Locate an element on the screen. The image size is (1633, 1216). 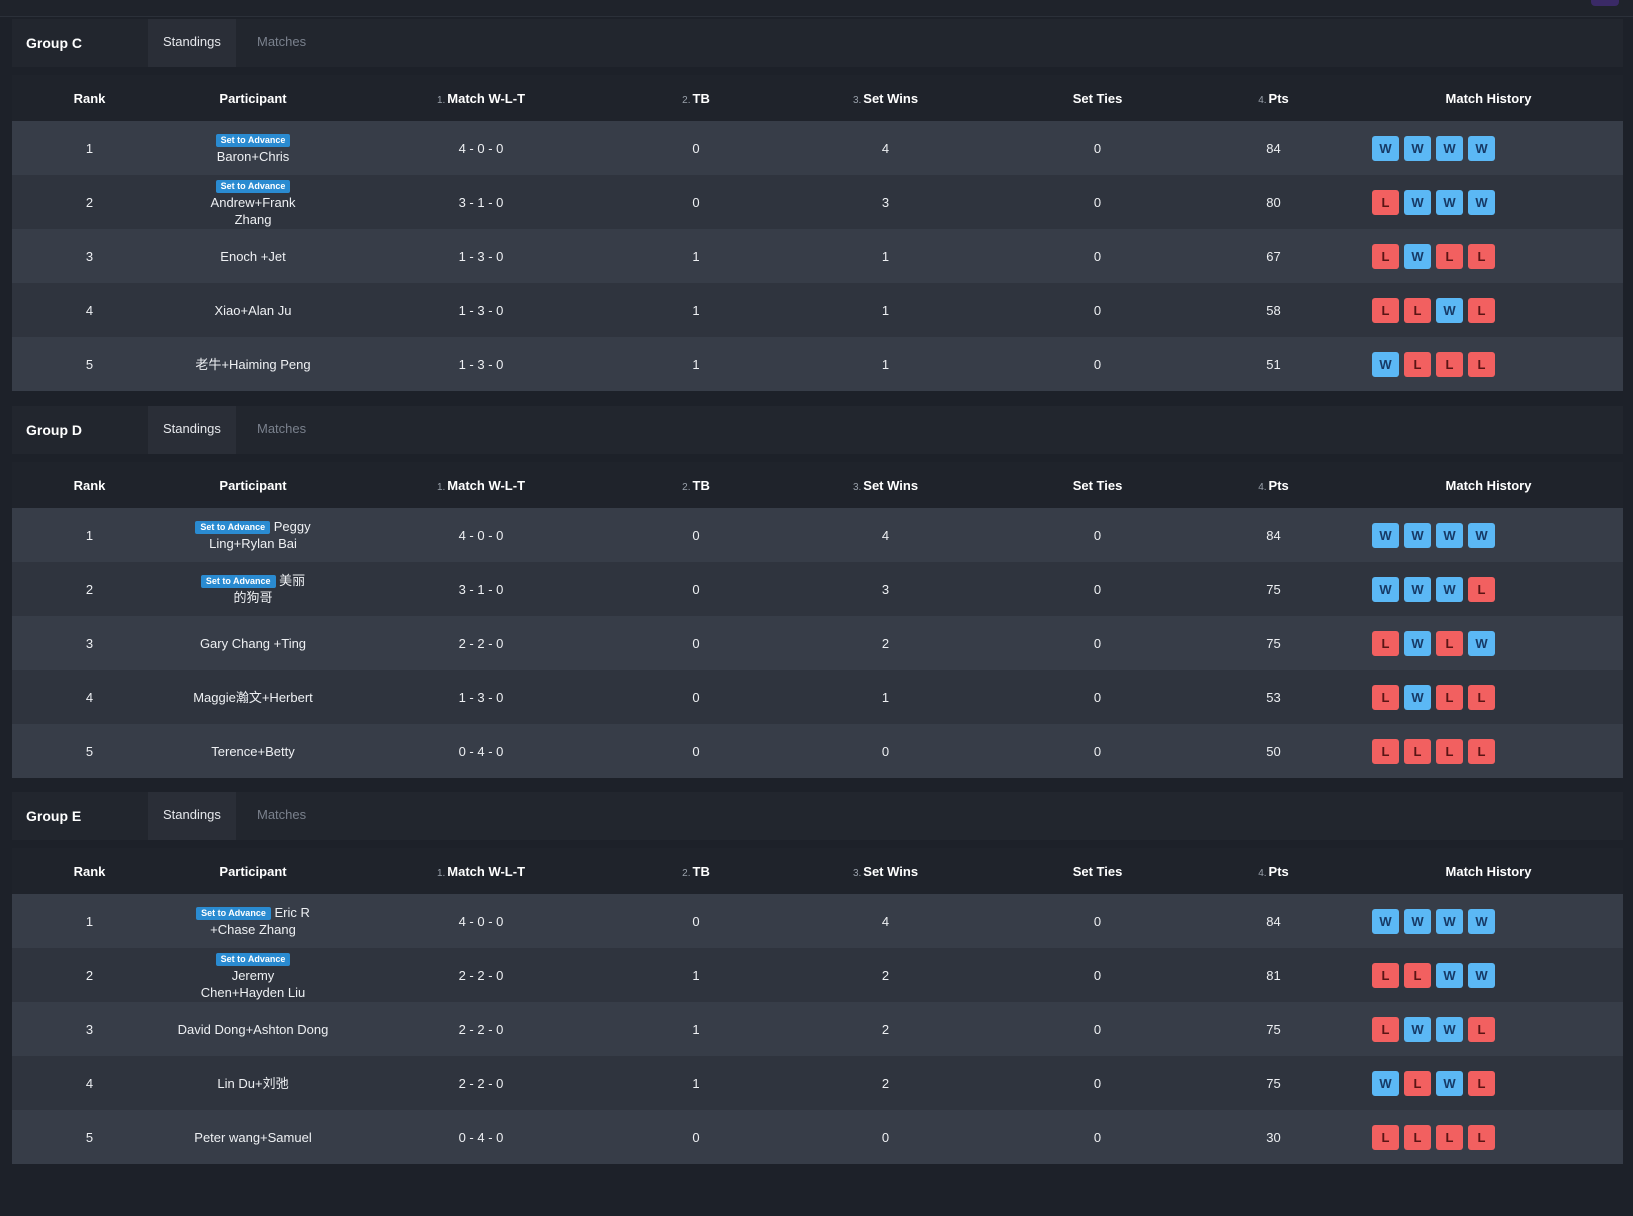
participant-name: David Dong+Ashton Dong is located at coordinates (253, 1029).